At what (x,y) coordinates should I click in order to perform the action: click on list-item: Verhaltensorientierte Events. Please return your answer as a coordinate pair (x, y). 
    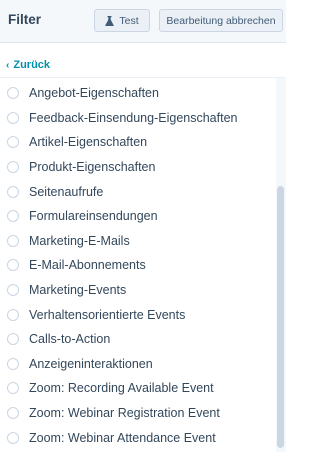
    Looking at the image, I should click on (138, 314).